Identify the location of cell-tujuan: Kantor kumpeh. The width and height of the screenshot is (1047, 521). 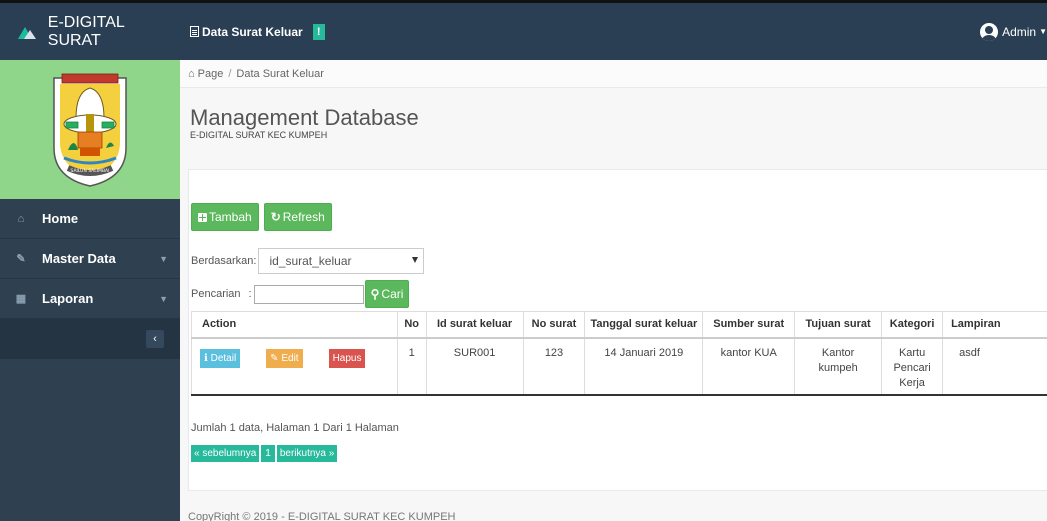
(838, 366).